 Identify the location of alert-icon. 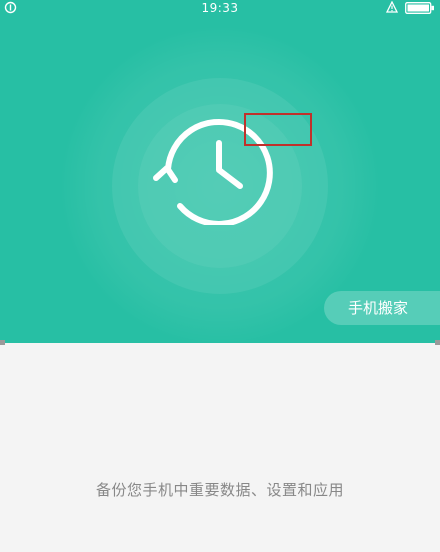
(392, 7).